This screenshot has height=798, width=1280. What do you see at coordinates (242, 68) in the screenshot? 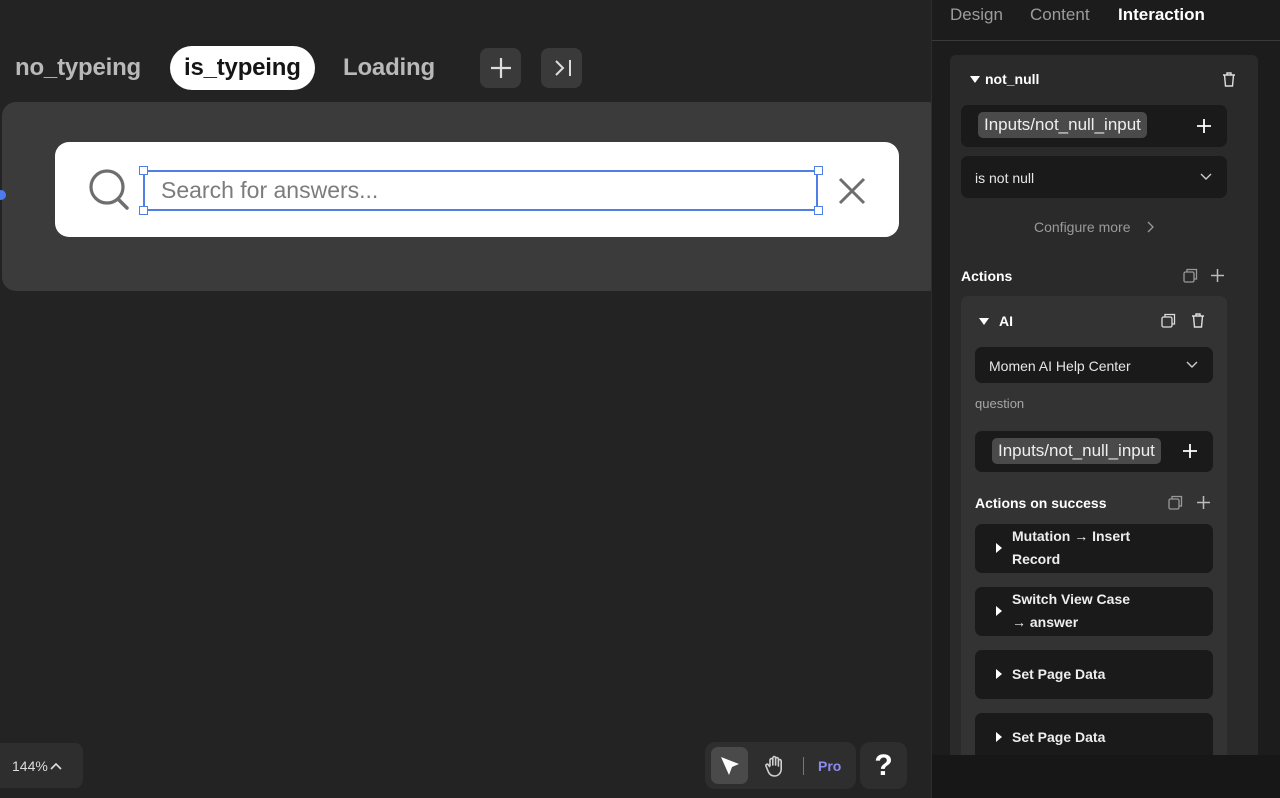
I see `state-tab-is-typeing: is_typeing` at bounding box center [242, 68].